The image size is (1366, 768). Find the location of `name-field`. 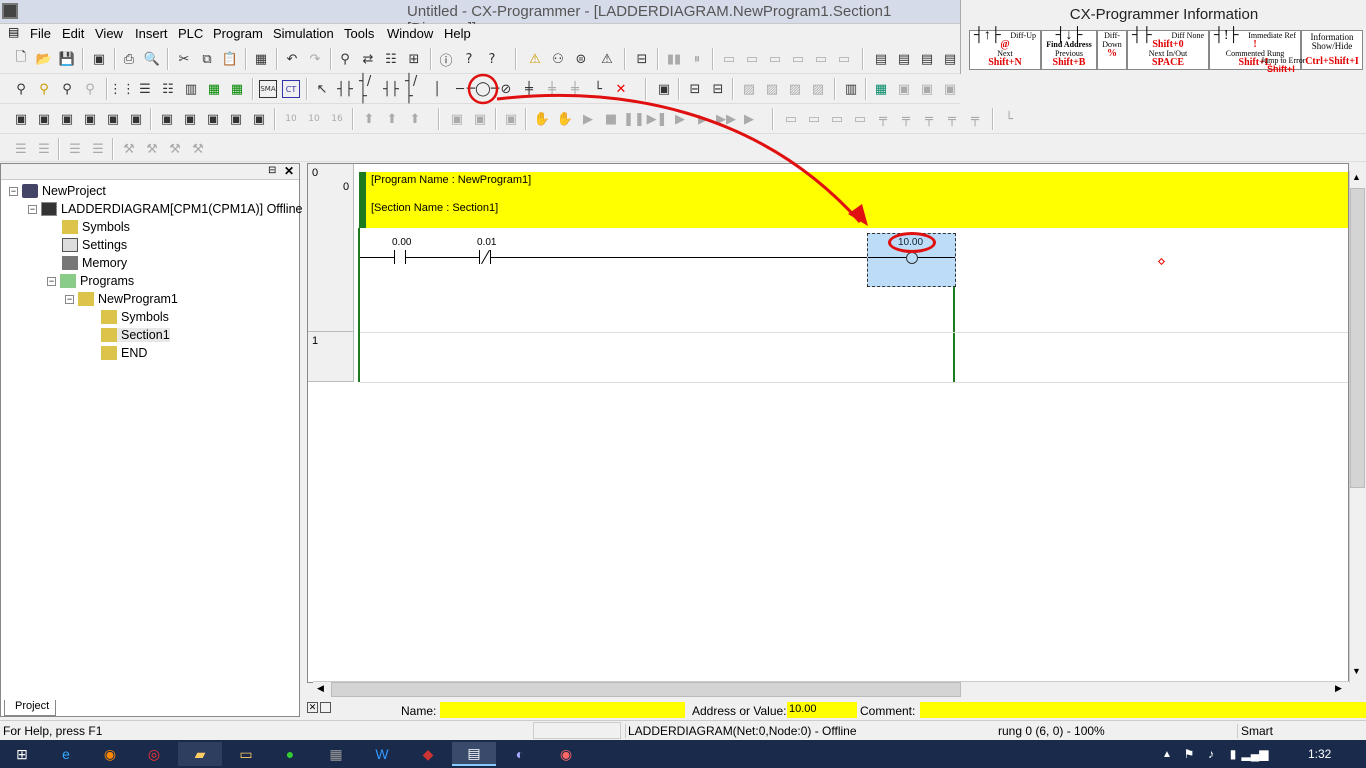

name-field is located at coordinates (562, 710).